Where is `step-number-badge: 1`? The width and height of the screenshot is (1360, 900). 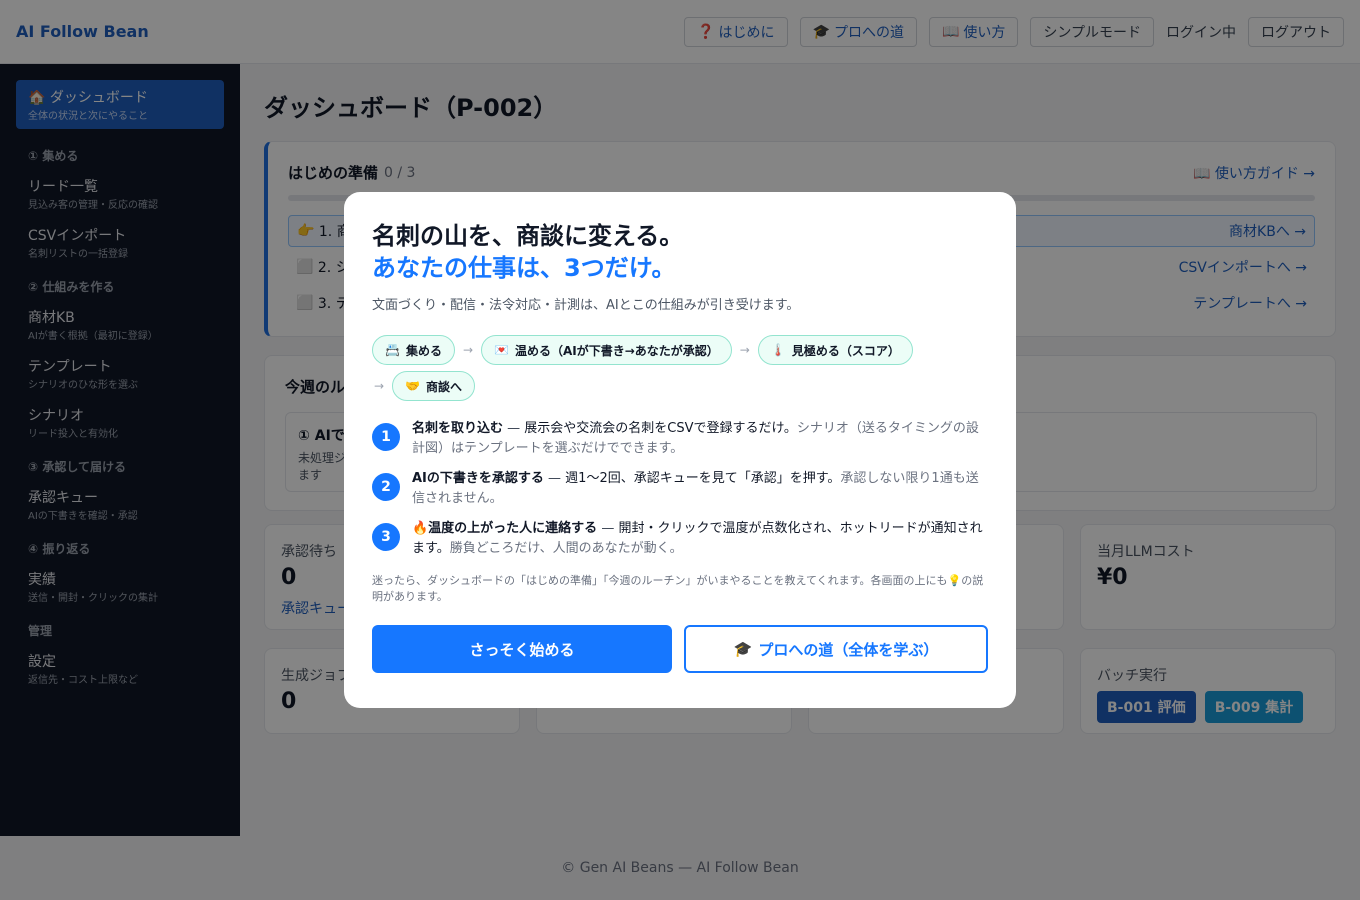 step-number-badge: 1 is located at coordinates (386, 437).